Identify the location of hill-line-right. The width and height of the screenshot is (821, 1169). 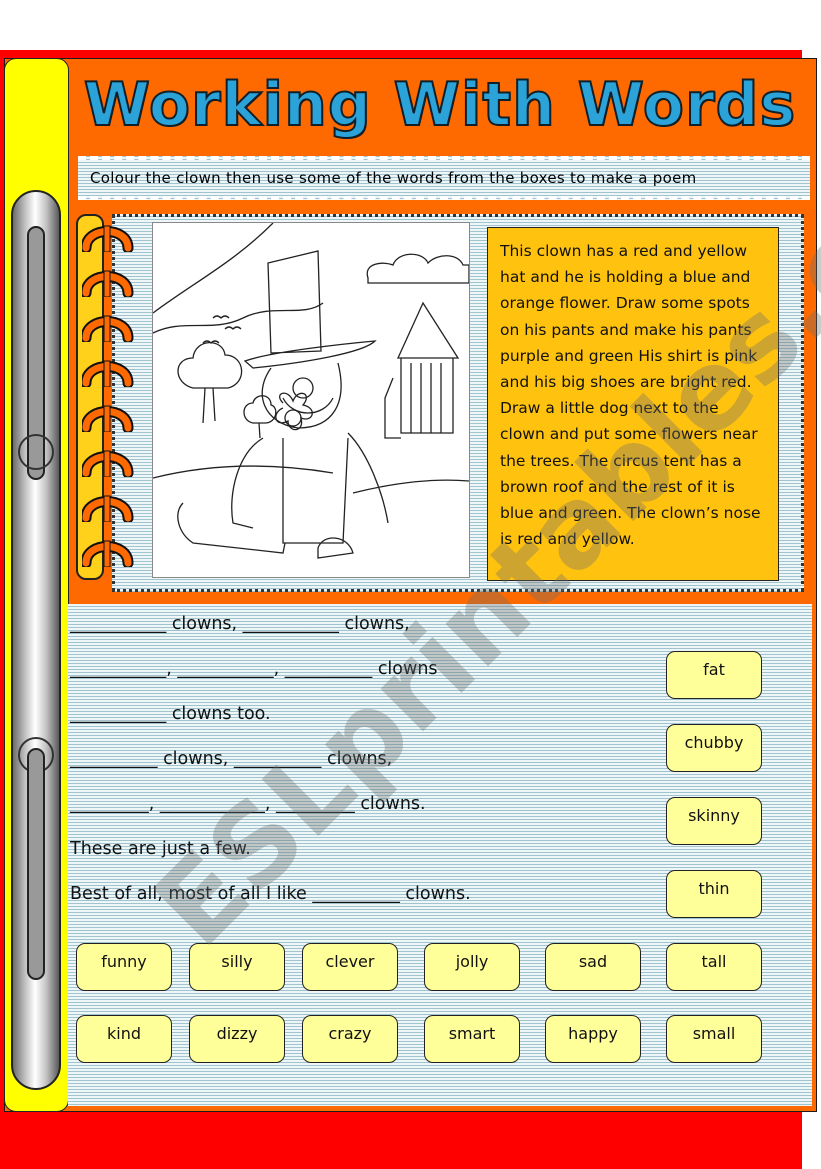
(411, 486).